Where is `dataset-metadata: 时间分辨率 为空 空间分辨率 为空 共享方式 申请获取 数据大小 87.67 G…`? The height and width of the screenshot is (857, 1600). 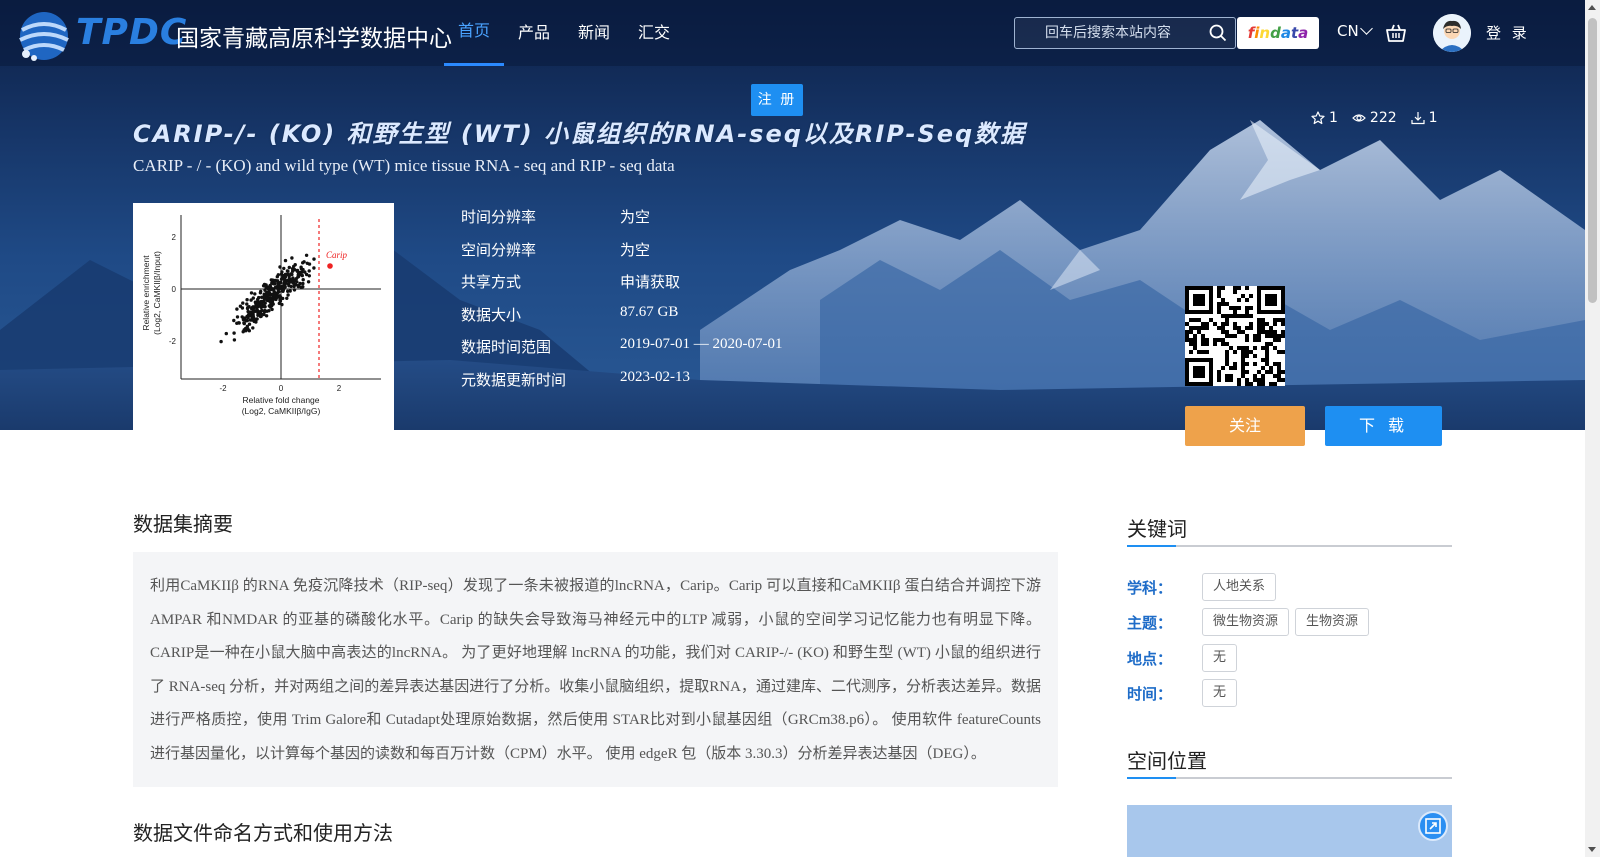
dataset-metadata: 时间分辨率 为空 空间分辨率 为空 共享方式 申请获取 数据大小 87.67 G… is located at coordinates (661, 297).